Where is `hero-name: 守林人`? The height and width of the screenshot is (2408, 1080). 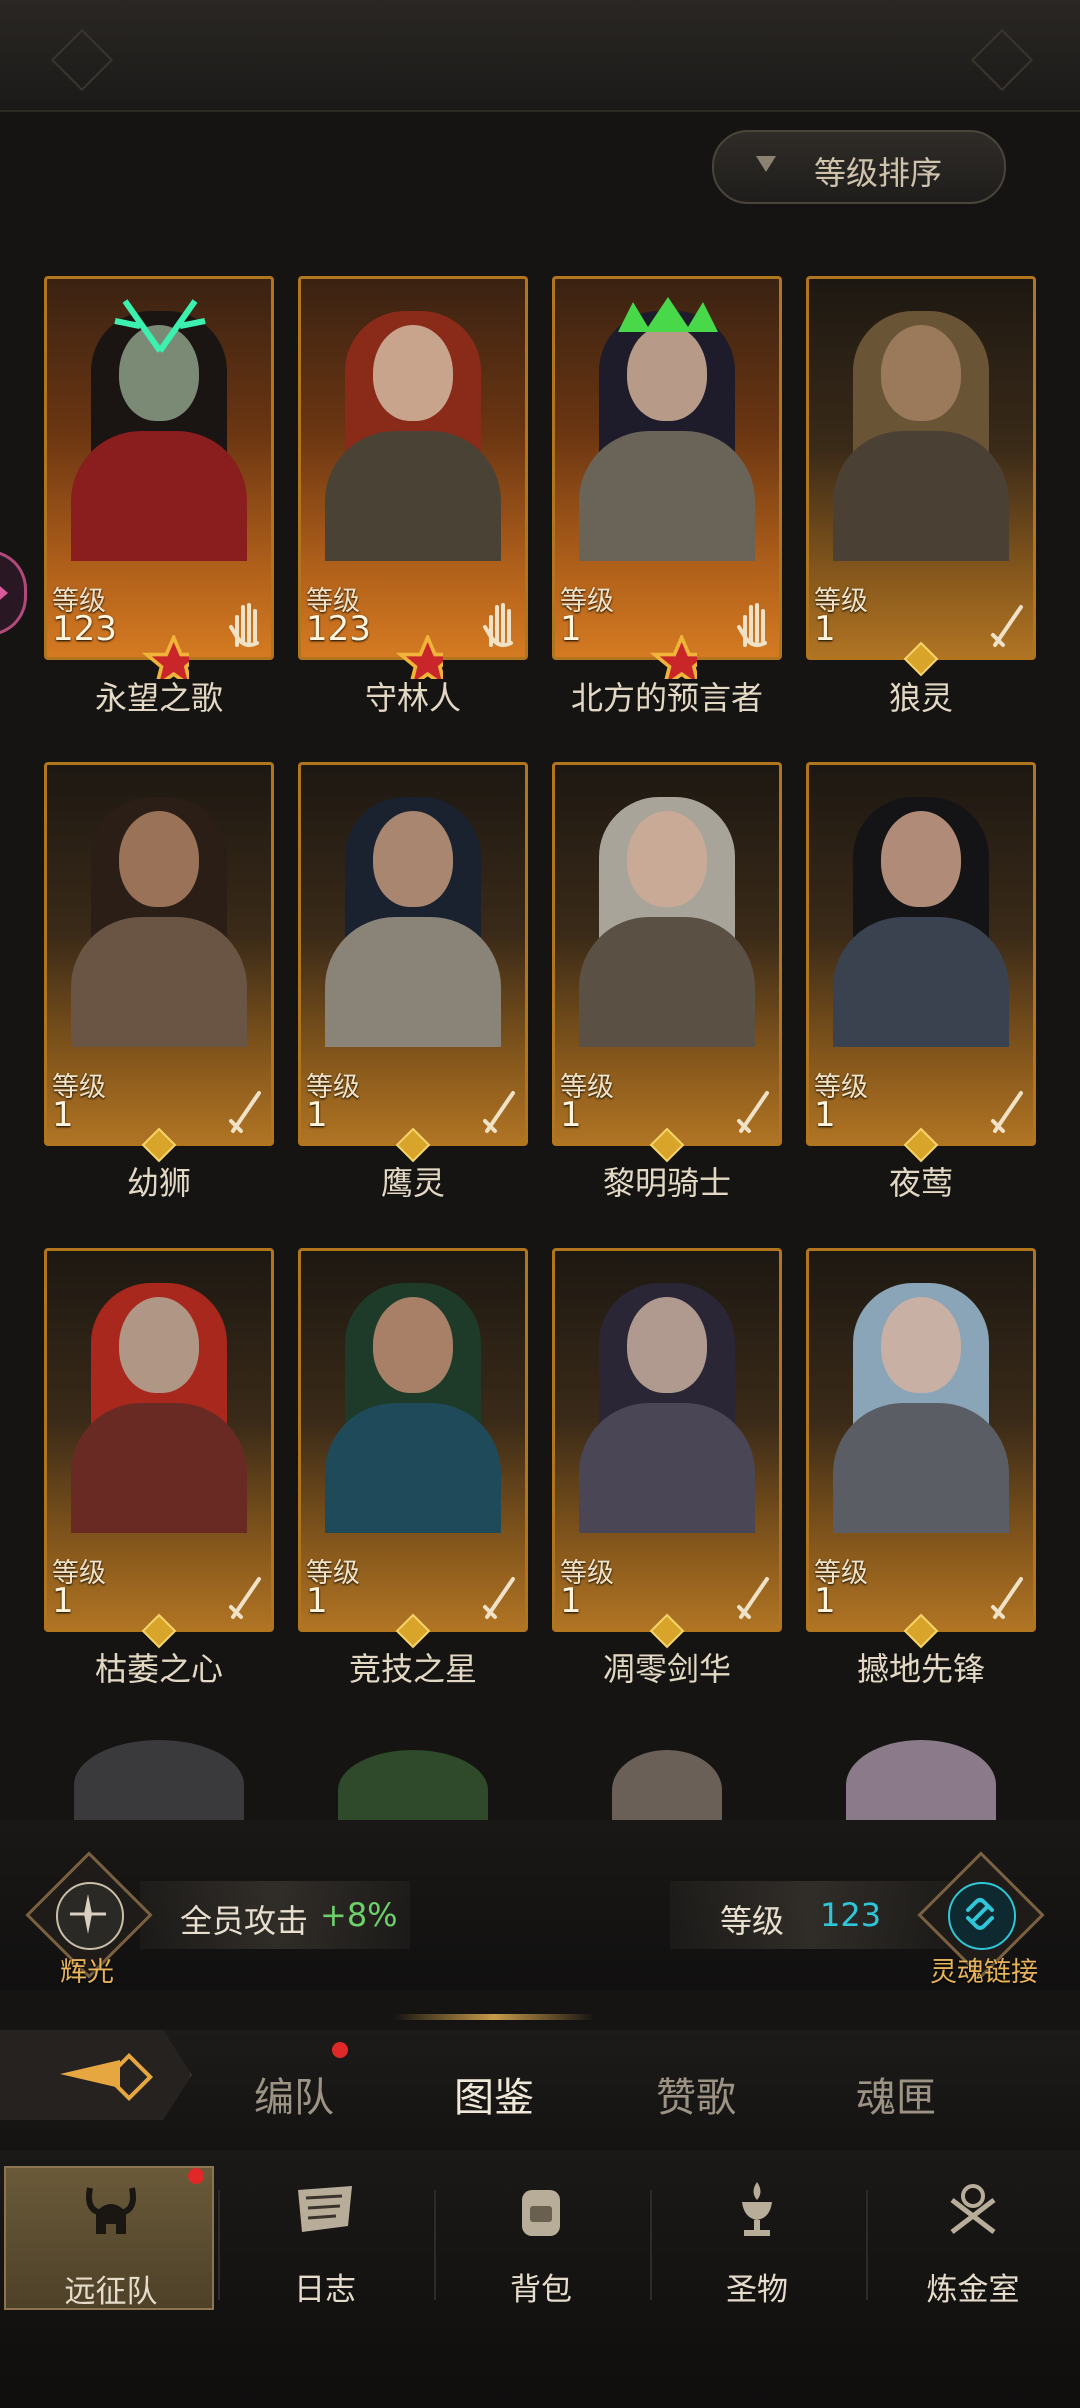
hero-name: 守林人 is located at coordinates (412, 698).